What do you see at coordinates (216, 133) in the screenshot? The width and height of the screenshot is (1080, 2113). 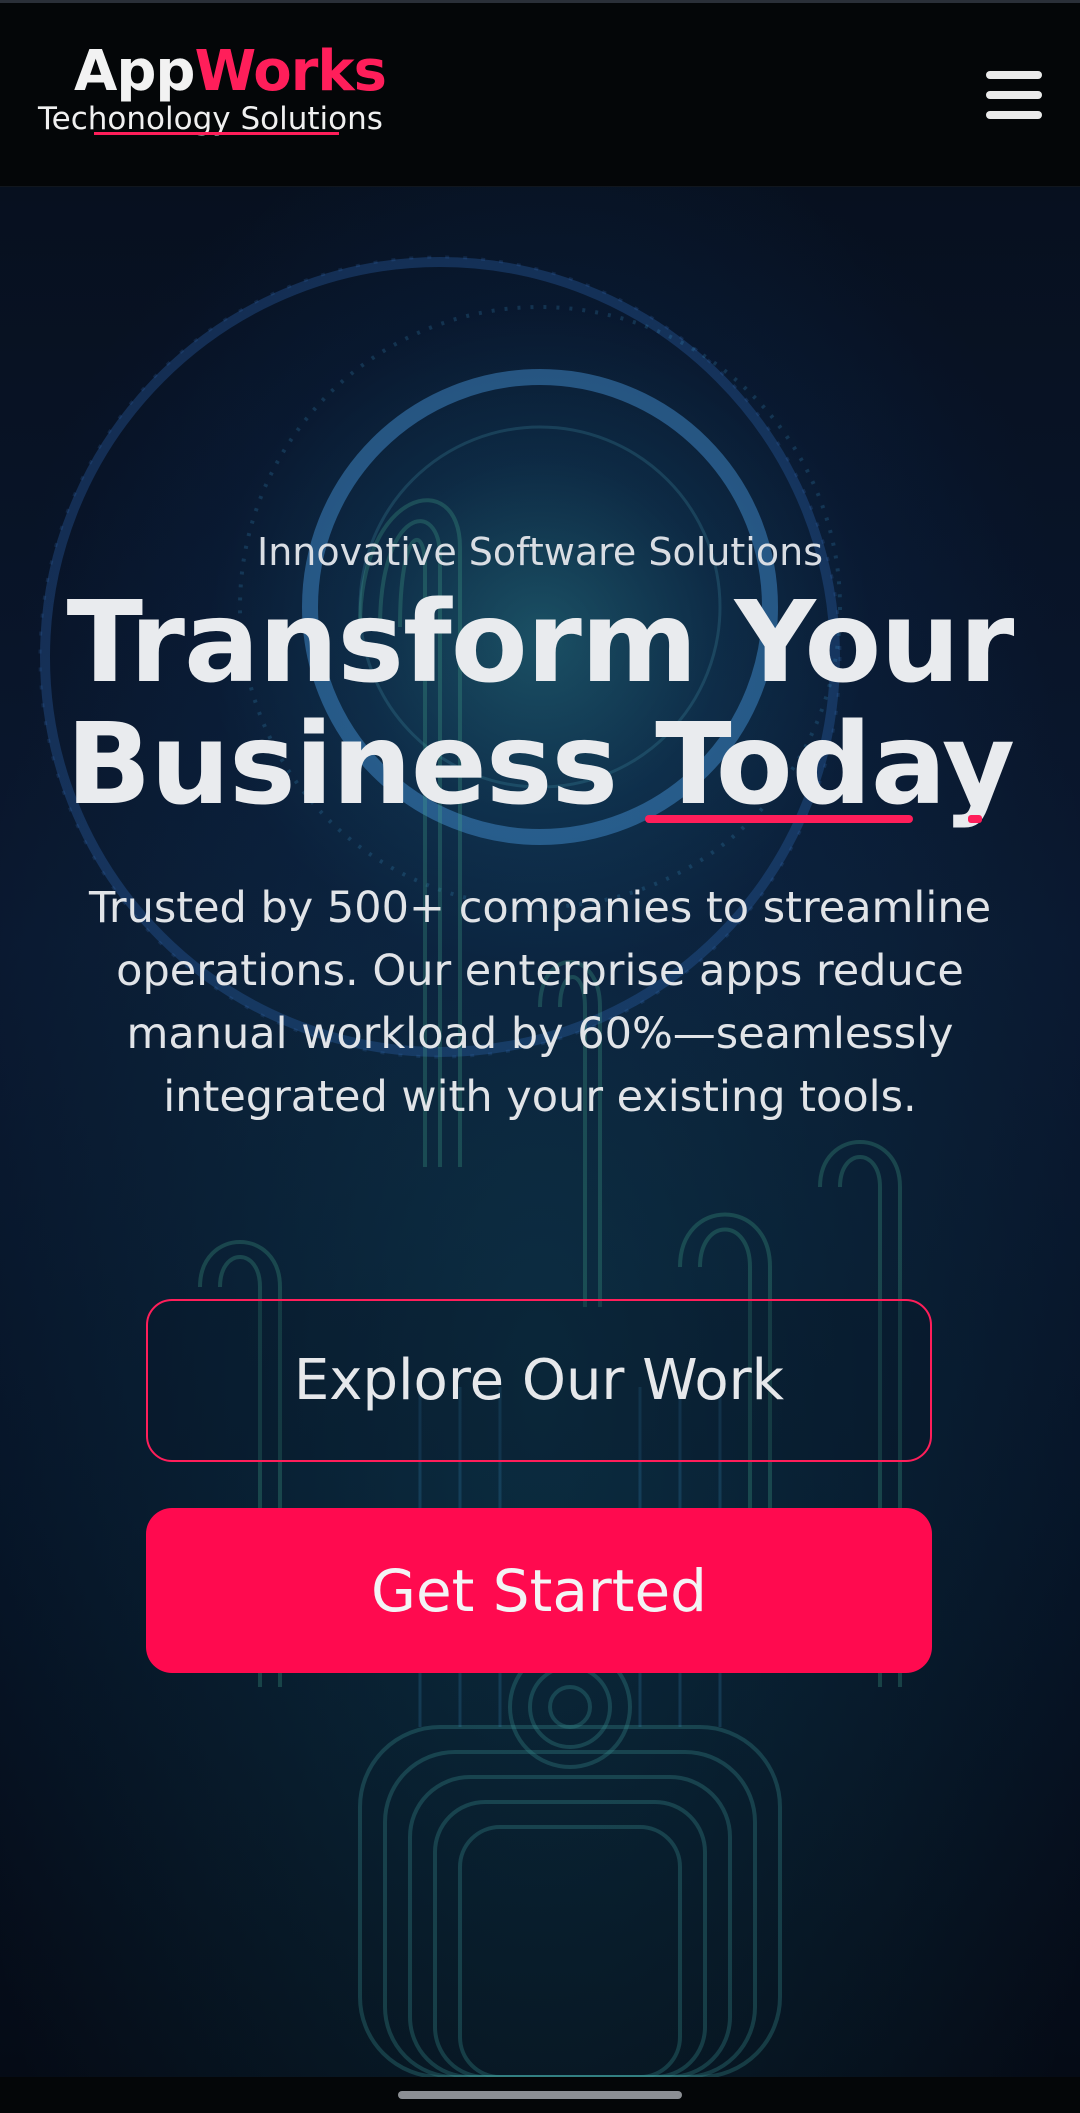 I see `logo-underline` at bounding box center [216, 133].